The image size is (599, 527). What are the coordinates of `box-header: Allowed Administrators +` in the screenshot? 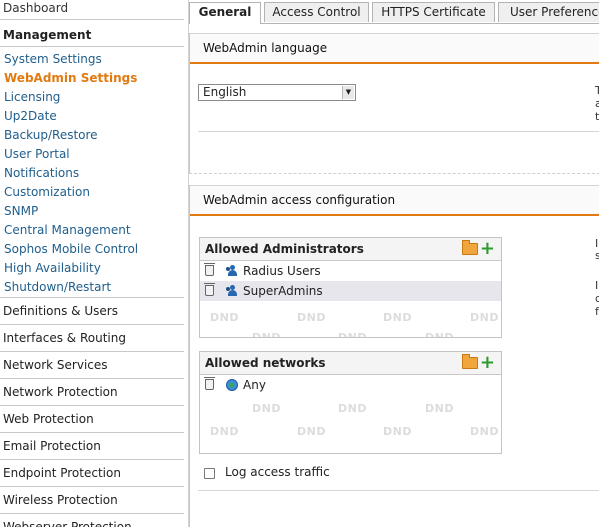 It's located at (350, 249).